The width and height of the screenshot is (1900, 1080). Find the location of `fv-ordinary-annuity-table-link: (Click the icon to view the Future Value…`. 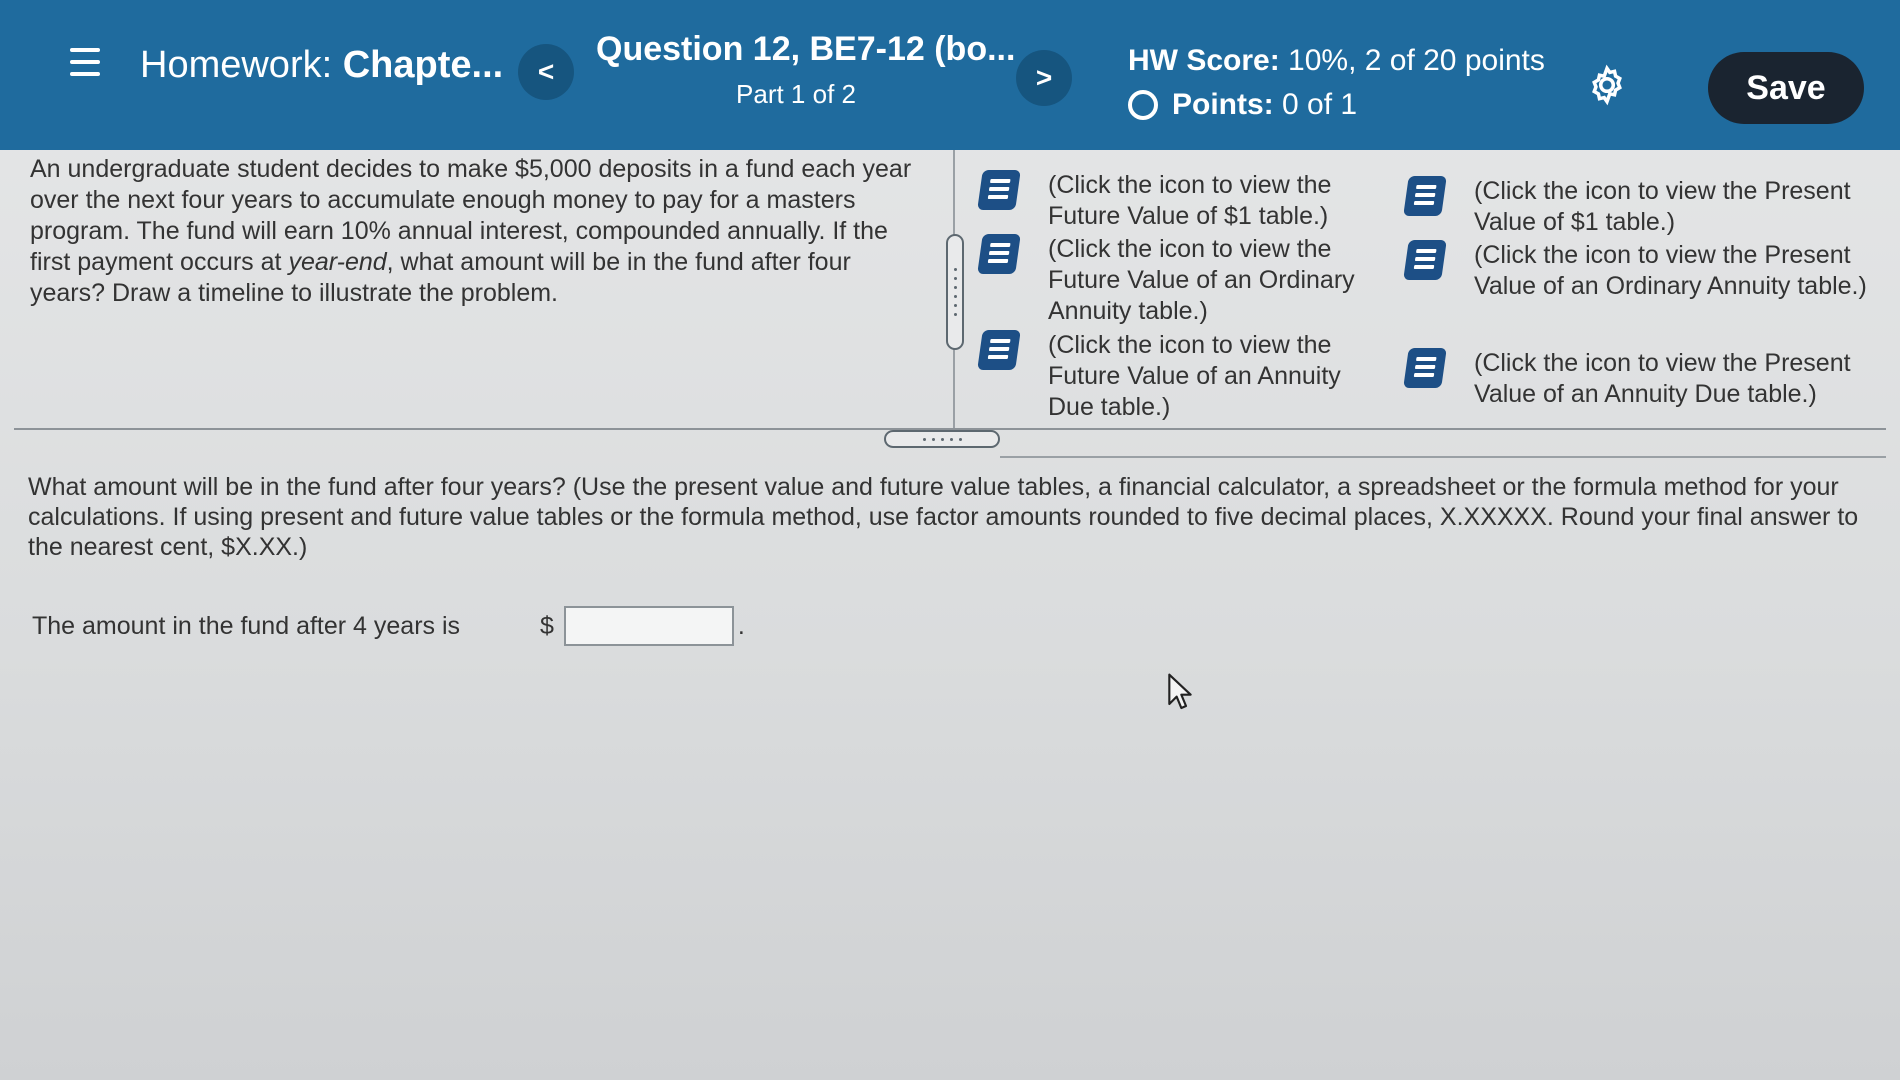

fv-ordinary-annuity-table-link: (Click the icon to view the Future Value… is located at coordinates (1172, 280).